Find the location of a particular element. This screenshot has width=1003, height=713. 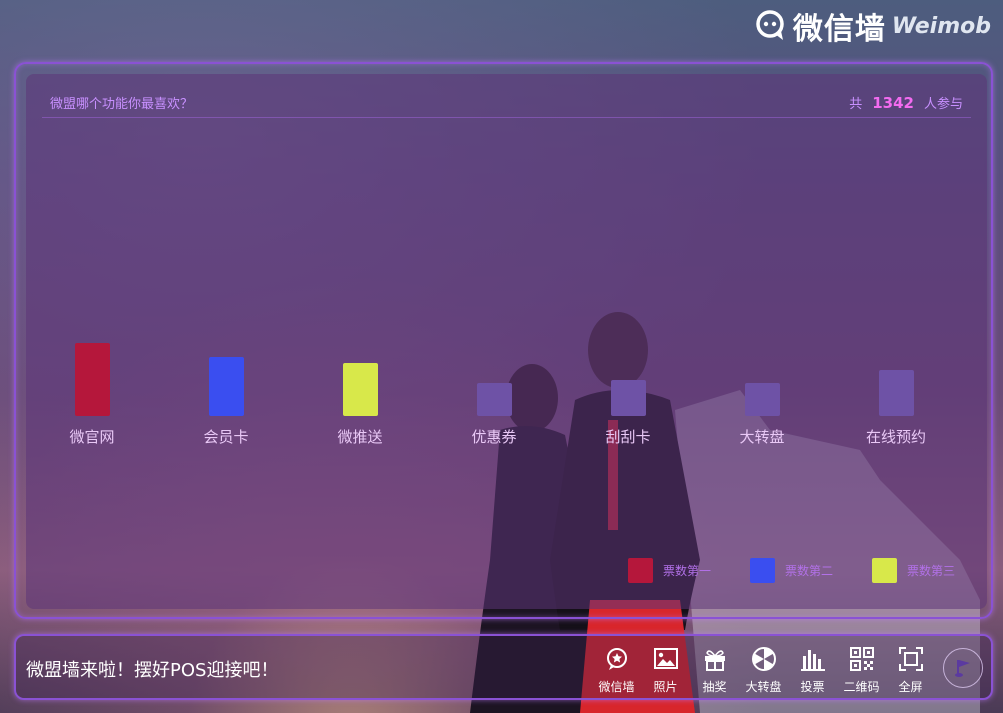

vote-option: 刮刮卡 is located at coordinates (628, 413).